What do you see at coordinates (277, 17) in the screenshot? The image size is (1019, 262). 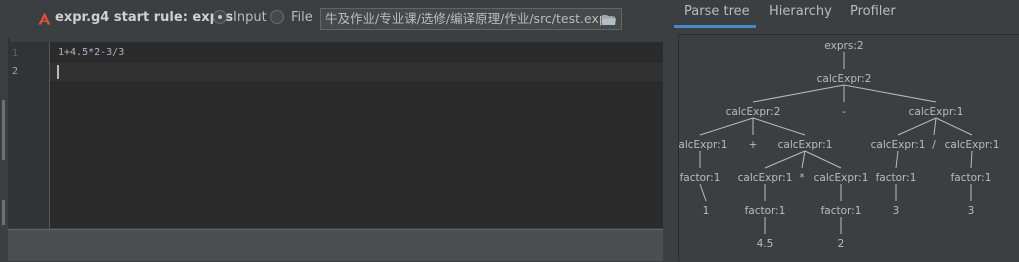 I see `file-radio` at bounding box center [277, 17].